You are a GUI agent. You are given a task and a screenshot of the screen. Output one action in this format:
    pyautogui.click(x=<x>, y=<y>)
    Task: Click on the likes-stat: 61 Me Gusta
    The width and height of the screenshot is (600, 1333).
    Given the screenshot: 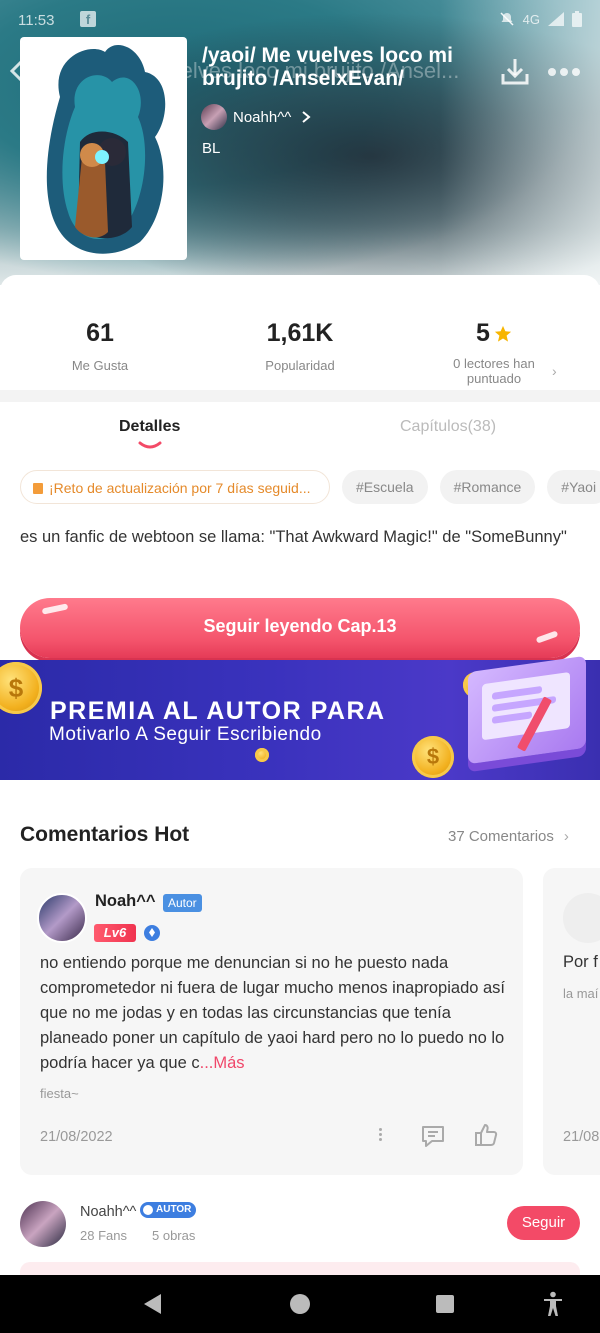 What is the action you would take?
    pyautogui.click(x=100, y=346)
    